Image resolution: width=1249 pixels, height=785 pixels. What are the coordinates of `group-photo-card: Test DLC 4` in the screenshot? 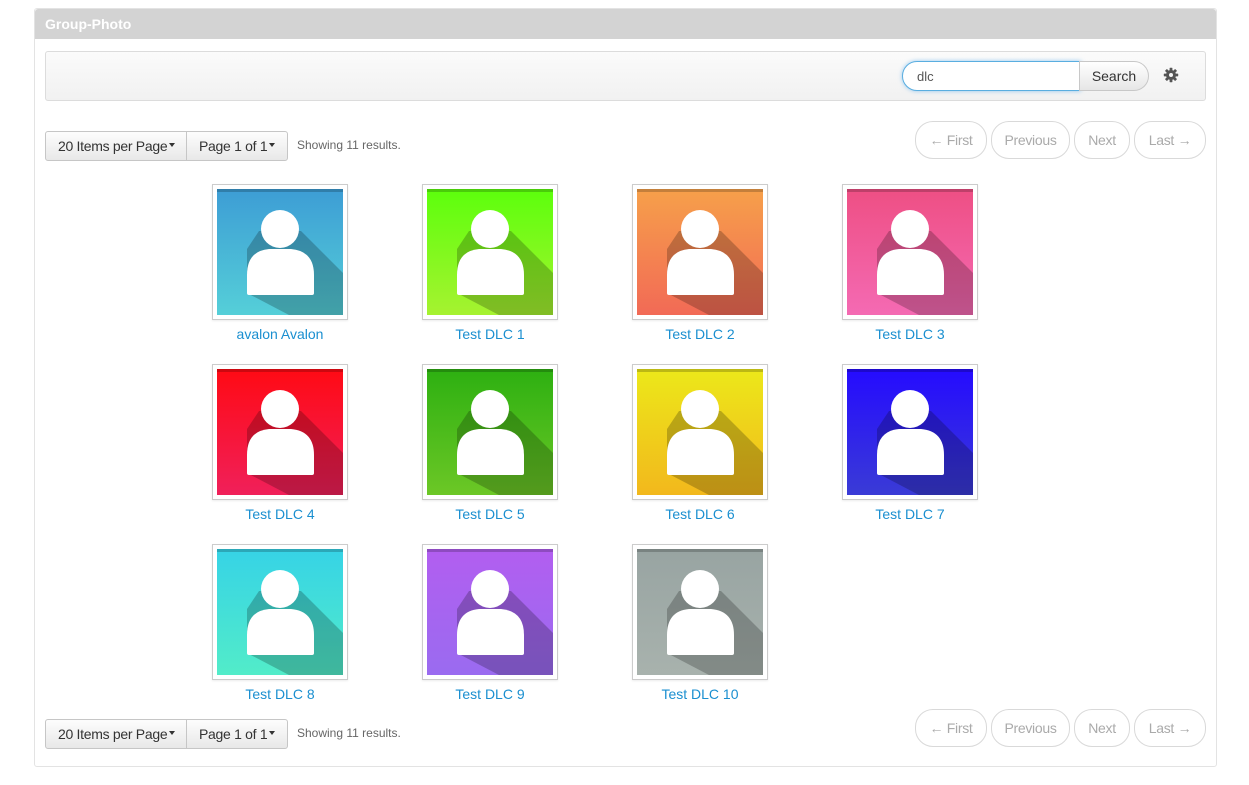 It's located at (280, 443).